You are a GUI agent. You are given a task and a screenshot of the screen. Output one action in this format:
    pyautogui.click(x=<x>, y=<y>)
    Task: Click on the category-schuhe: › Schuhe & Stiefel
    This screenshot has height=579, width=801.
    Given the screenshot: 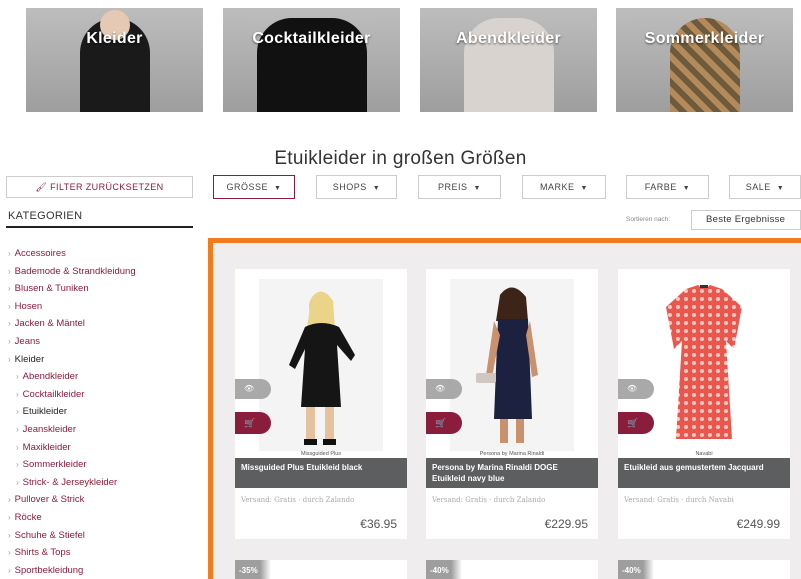 What is the action you would take?
    pyautogui.click(x=103, y=536)
    